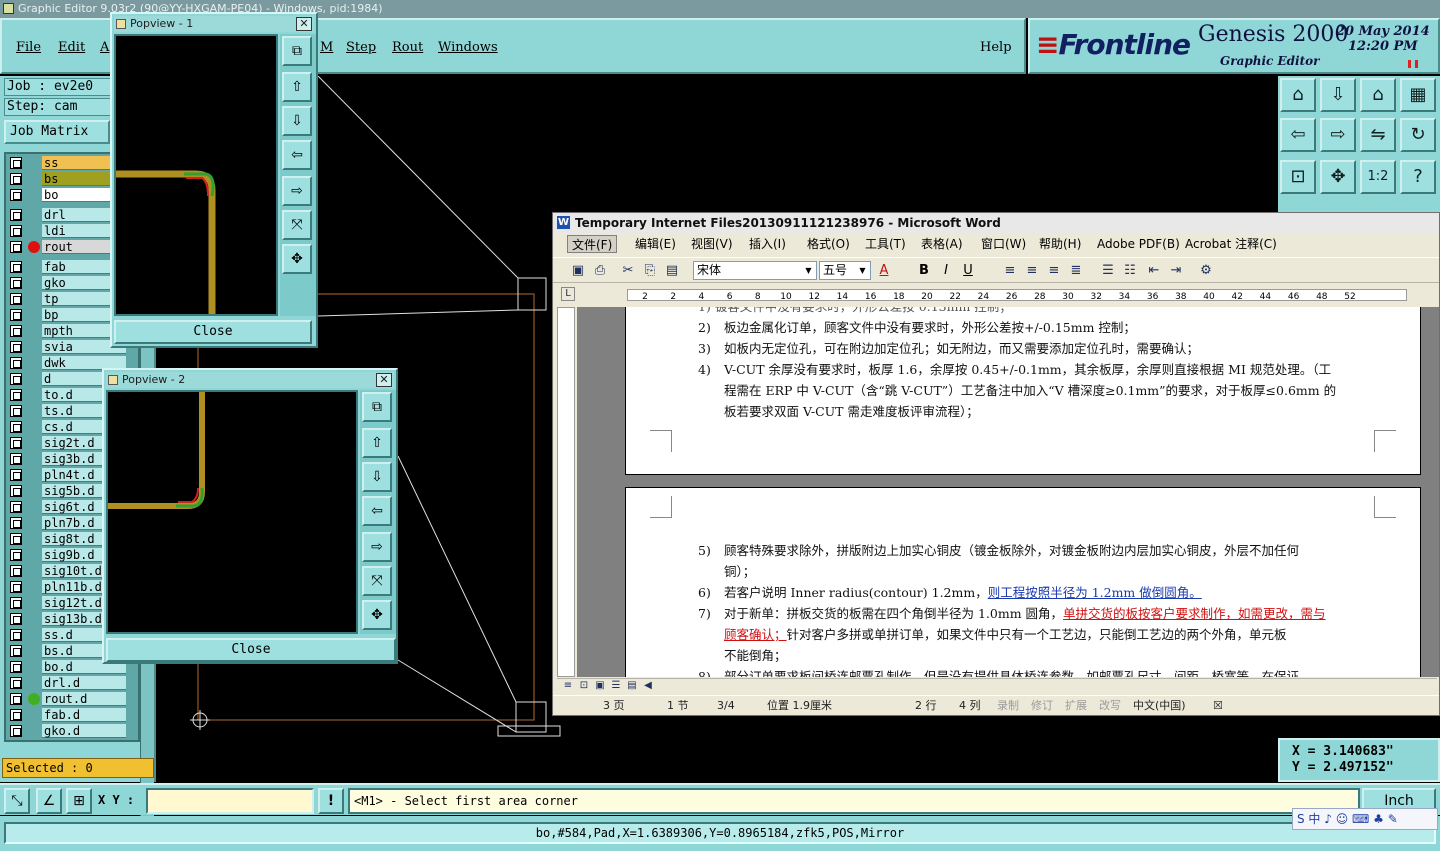  I want to click on home-view-icon: ⌂, so click(1378, 95).